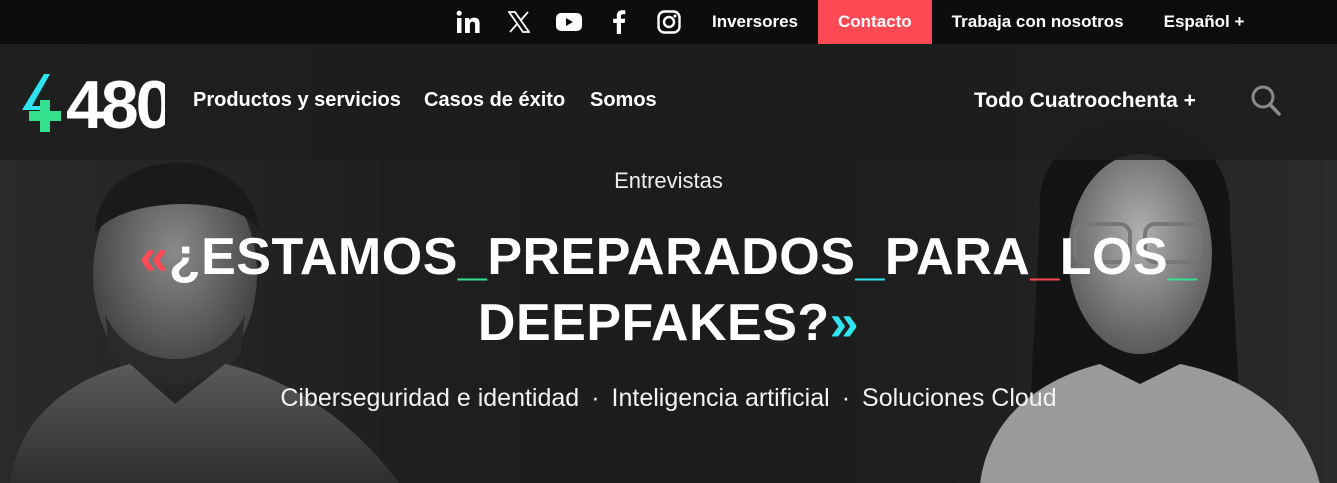  I want to click on language-selector: Español +, so click(1204, 22).